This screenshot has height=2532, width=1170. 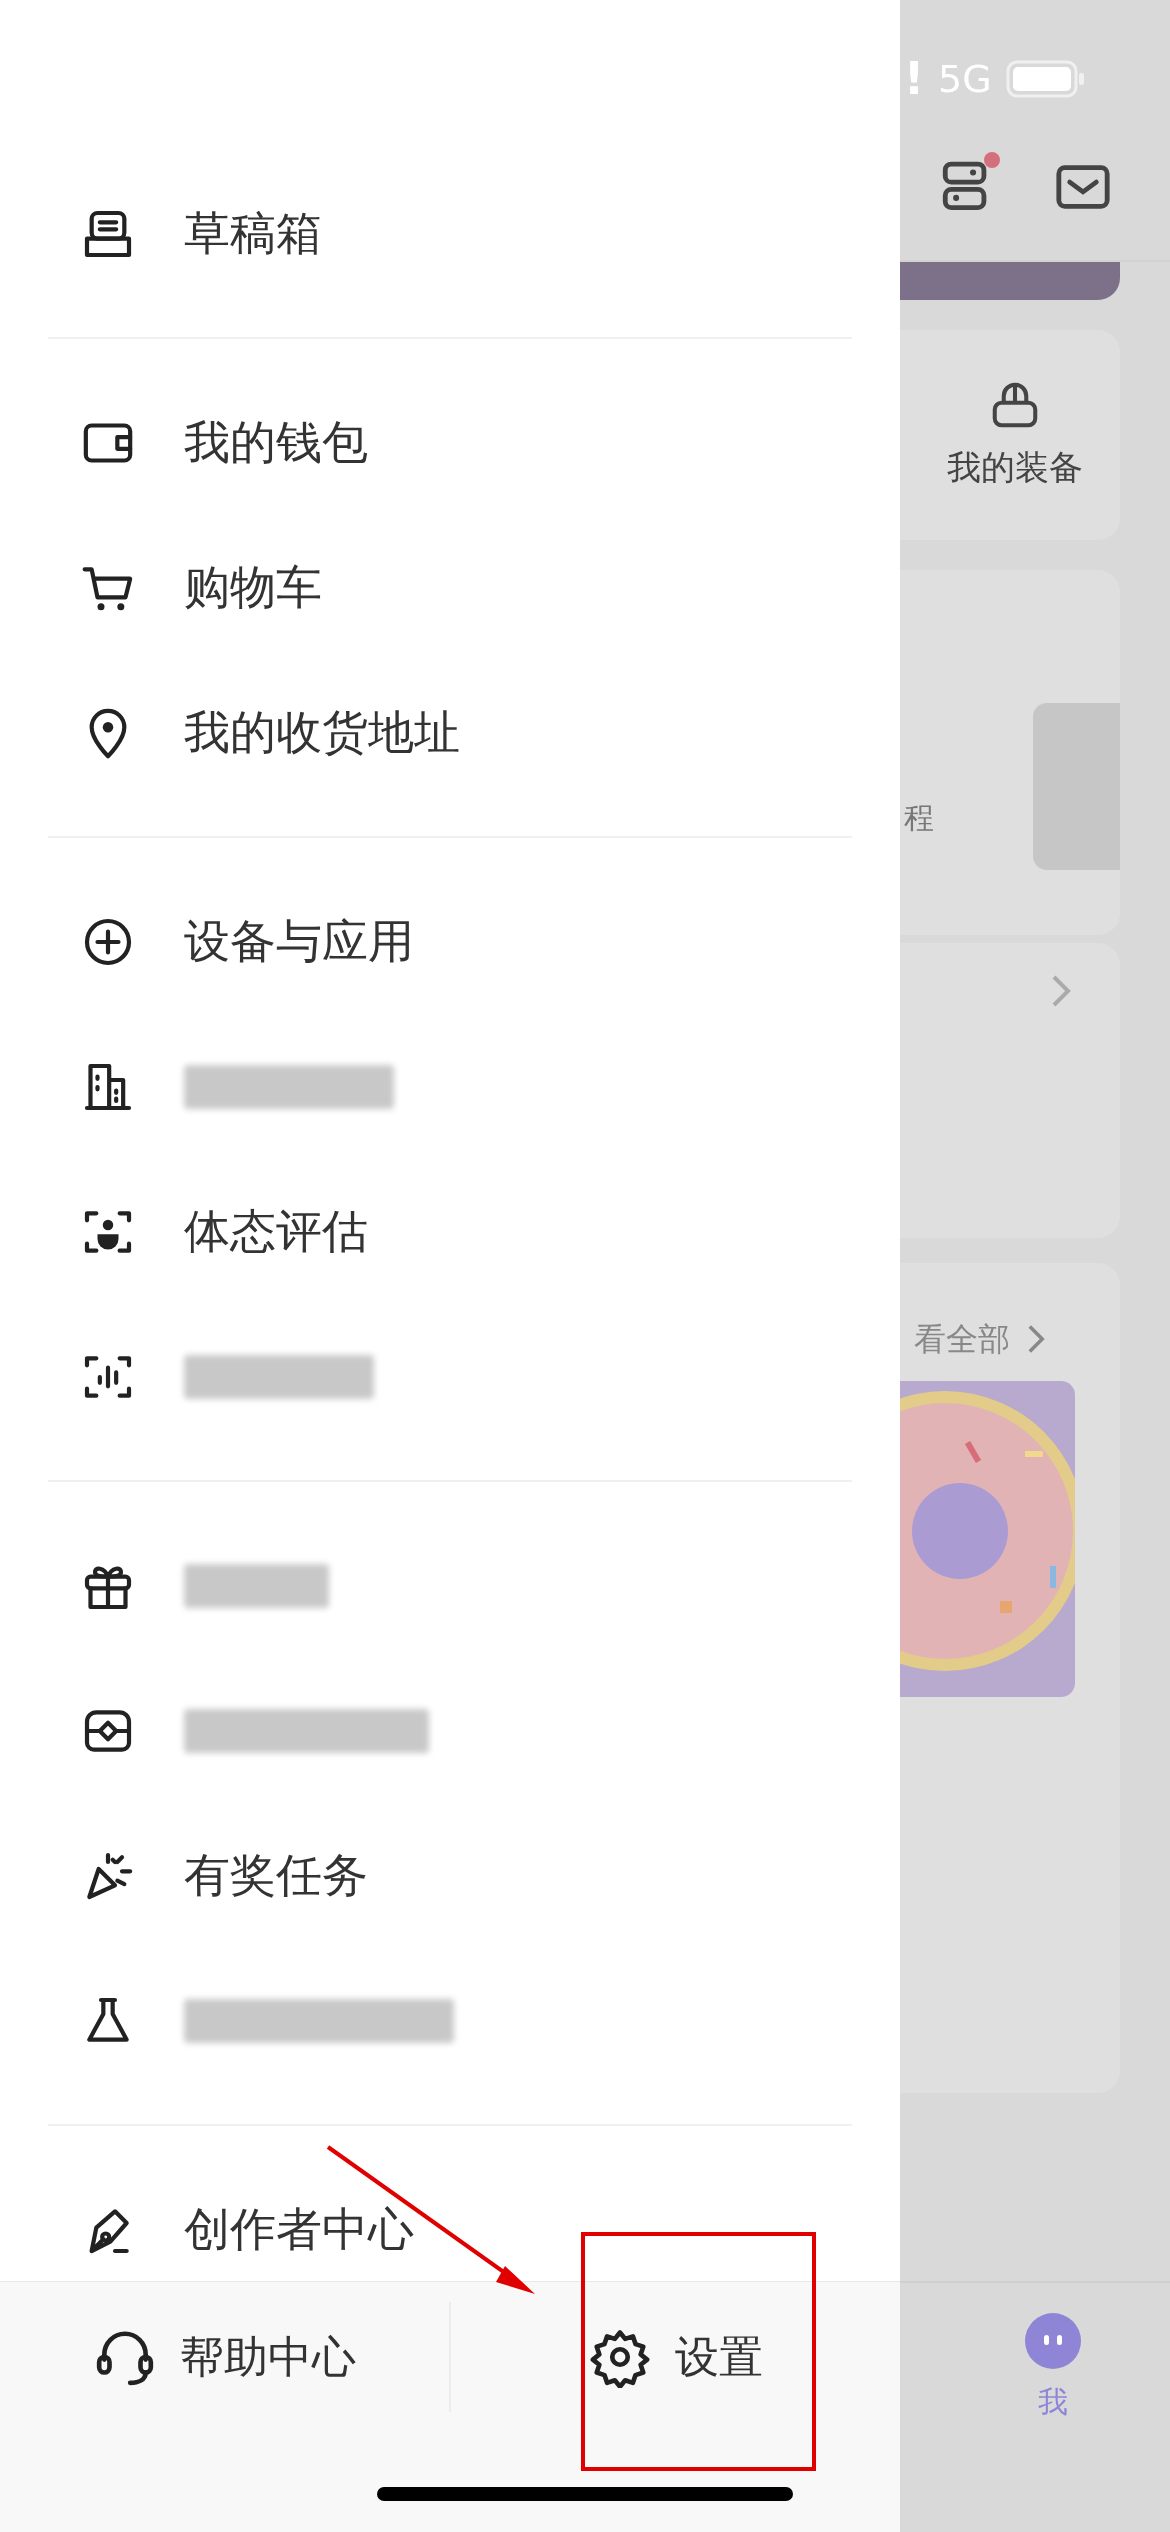 I want to click on equipment-label: 我的装备, so click(x=1015, y=467).